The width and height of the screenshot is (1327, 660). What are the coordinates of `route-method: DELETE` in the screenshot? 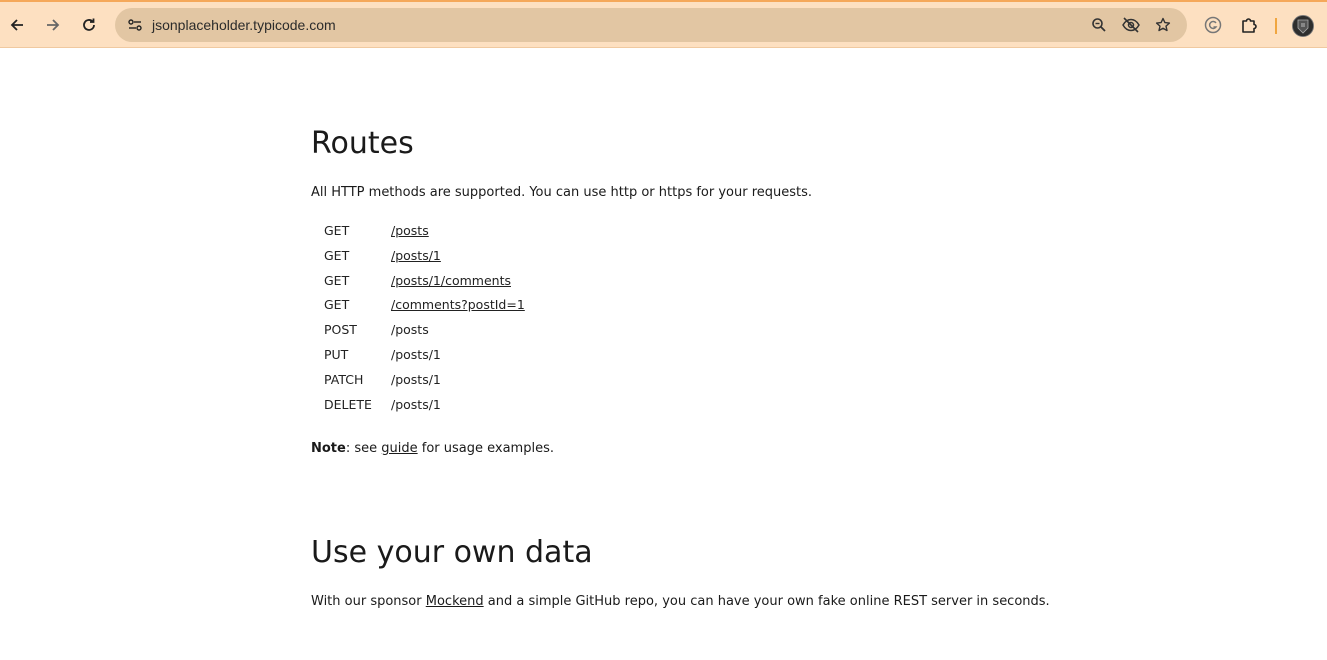 It's located at (348, 404).